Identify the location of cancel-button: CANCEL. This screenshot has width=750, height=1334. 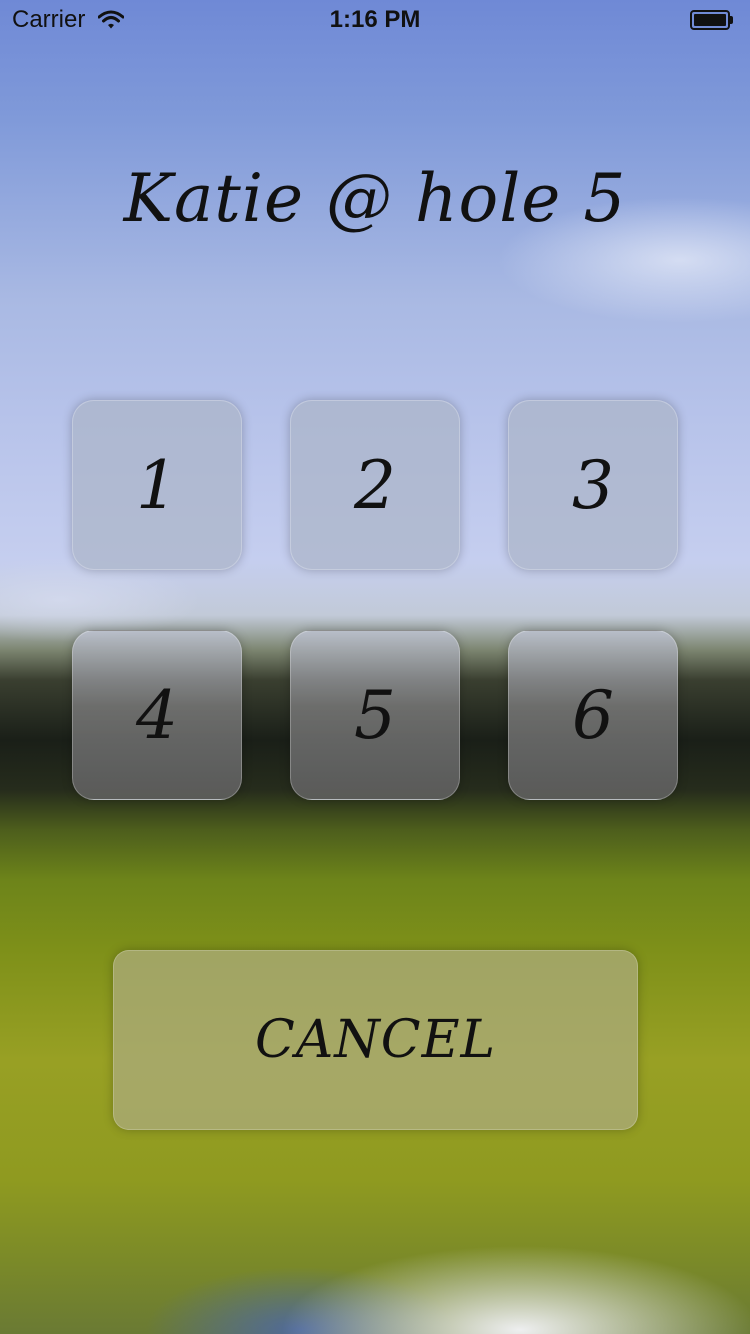
(375, 1040).